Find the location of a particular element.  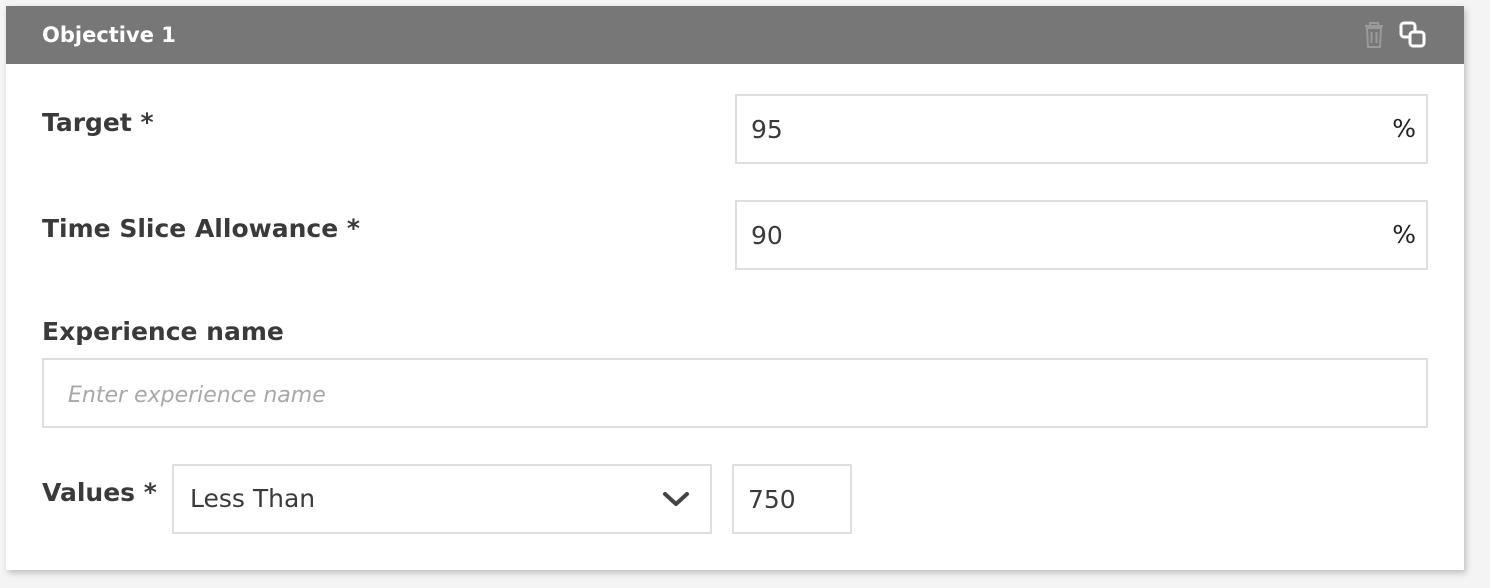

time-slice-allowance-field: % is located at coordinates (1081, 235).